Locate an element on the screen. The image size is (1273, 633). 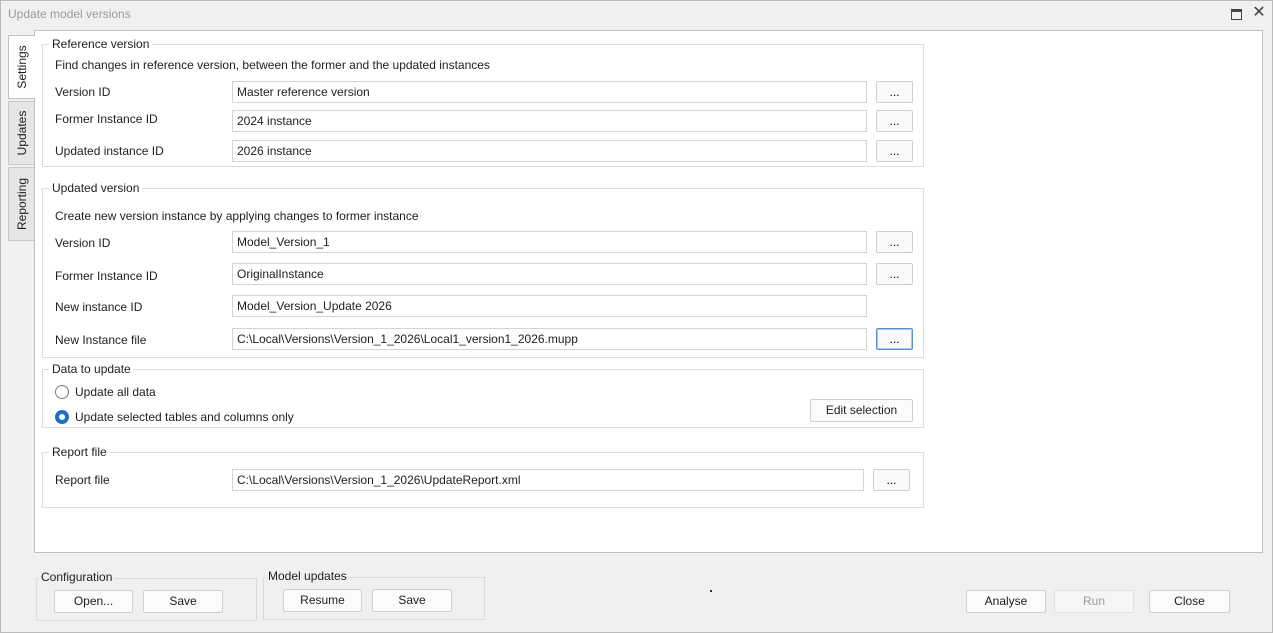
reference-version-legend: Reference version is located at coordinates (101, 44).